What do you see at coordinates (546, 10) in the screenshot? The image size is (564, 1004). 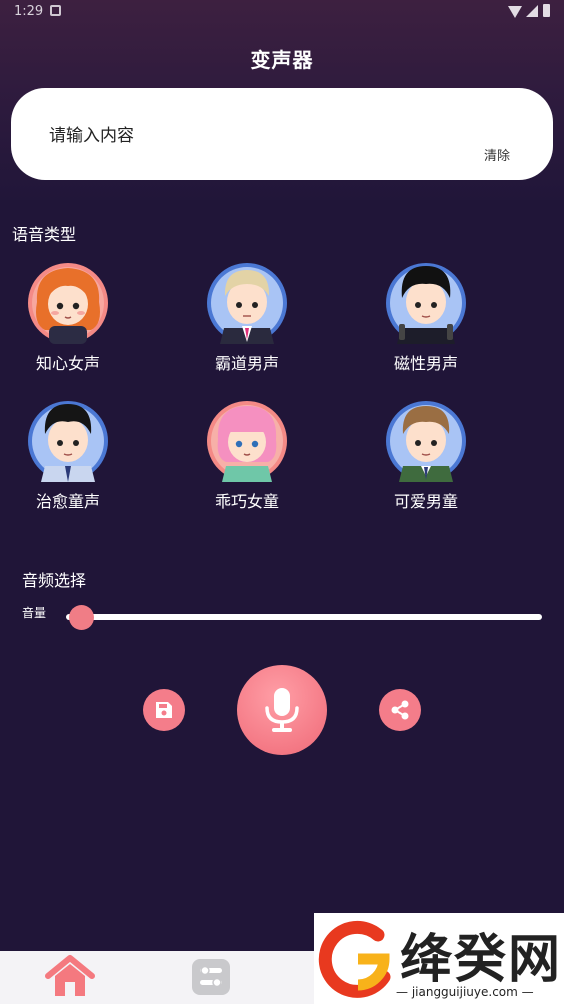 I see `battery-icon` at bounding box center [546, 10].